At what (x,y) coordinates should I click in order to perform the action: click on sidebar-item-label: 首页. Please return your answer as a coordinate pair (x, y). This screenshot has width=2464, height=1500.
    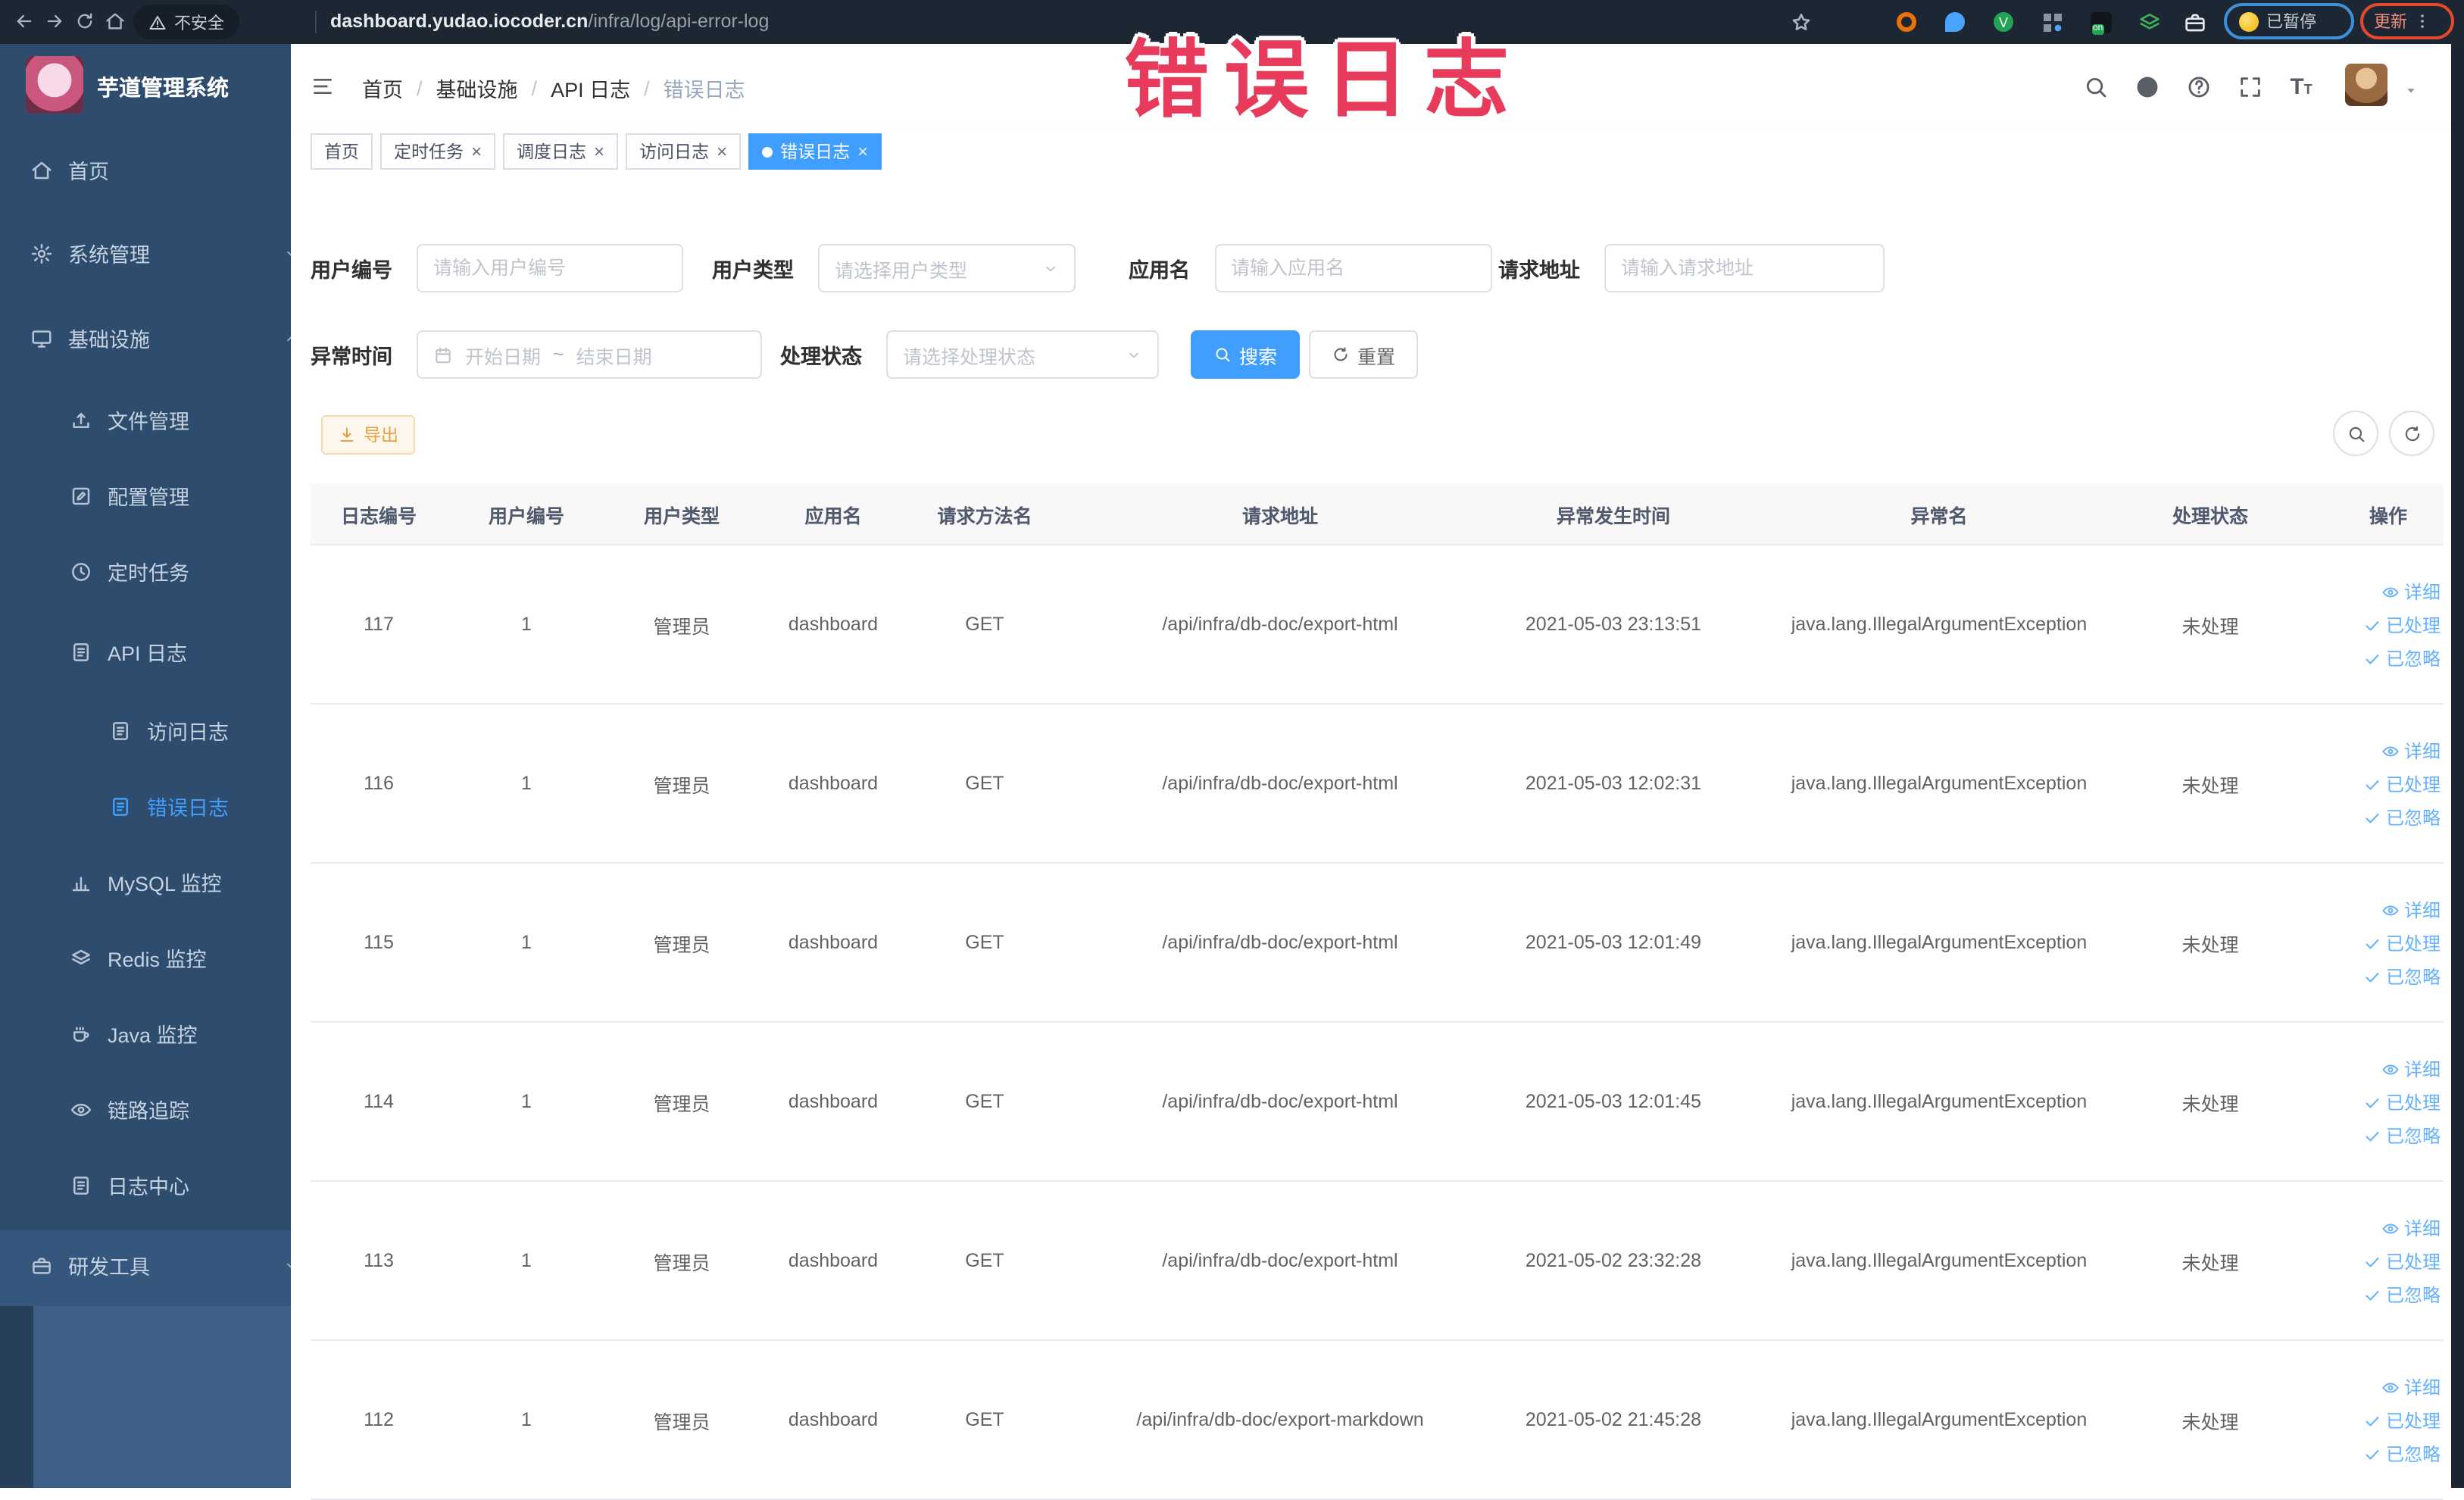
    Looking at the image, I should click on (88, 172).